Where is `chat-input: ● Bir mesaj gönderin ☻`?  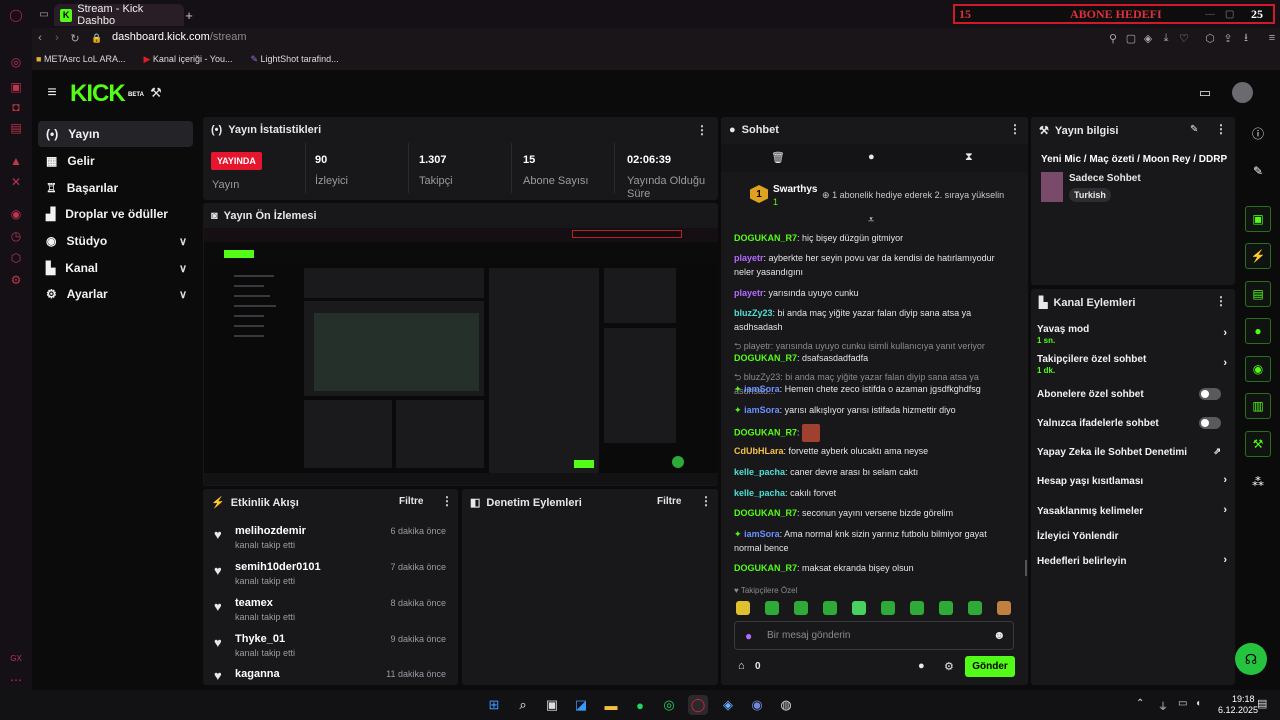 chat-input: ● Bir mesaj gönderin ☻ is located at coordinates (874, 635).